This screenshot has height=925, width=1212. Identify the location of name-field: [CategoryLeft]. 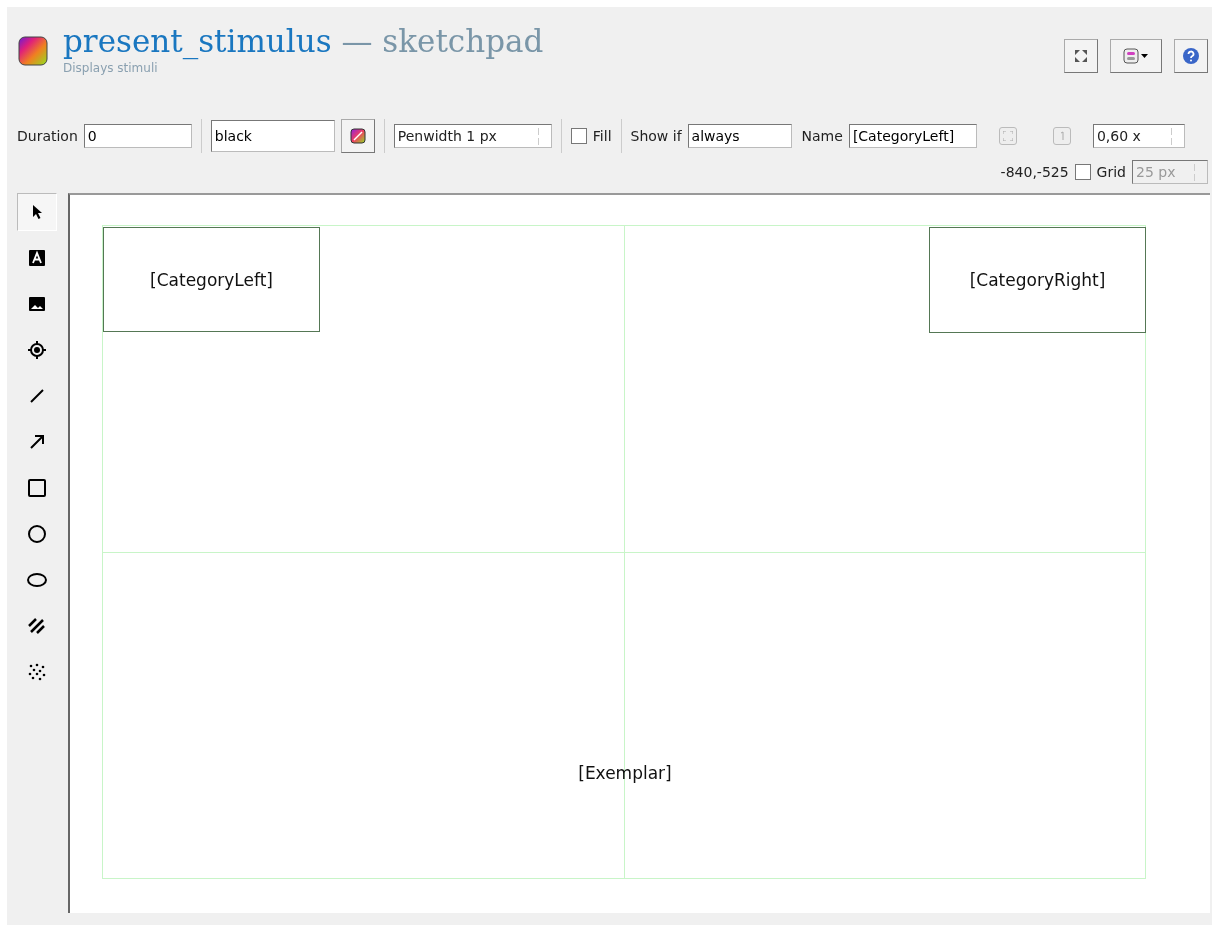
(912, 136).